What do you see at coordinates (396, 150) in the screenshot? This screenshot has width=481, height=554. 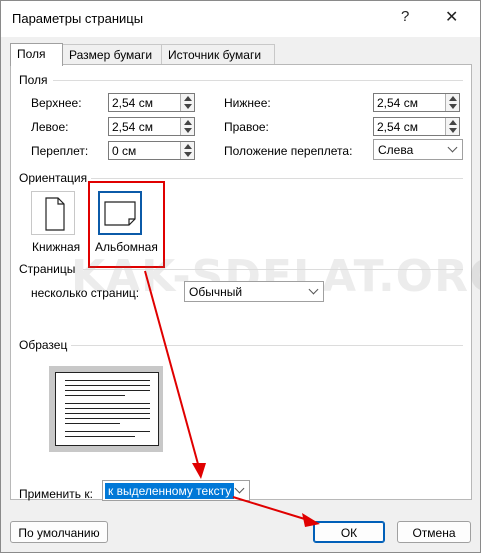 I see `gutter-position-value: Слева` at bounding box center [396, 150].